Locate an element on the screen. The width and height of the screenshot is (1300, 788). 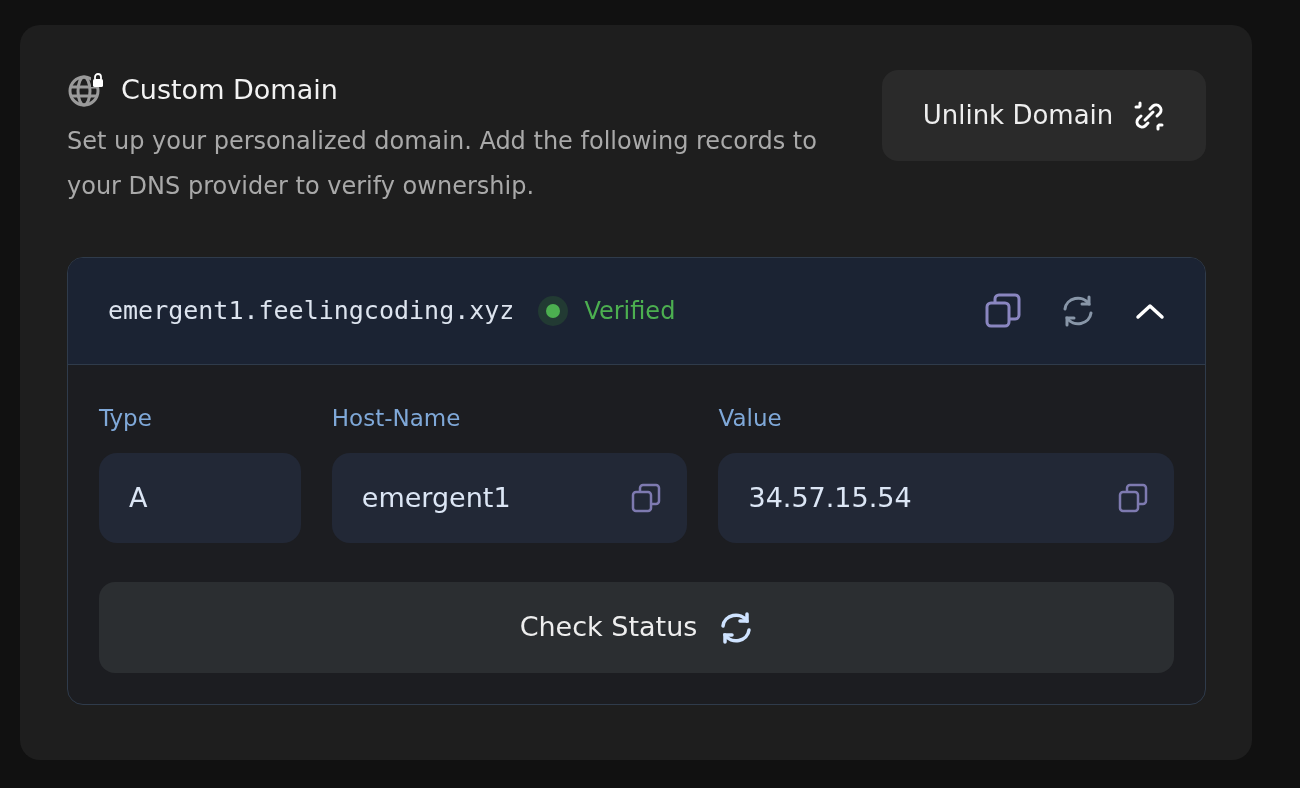
status-indicator is located at coordinates (553, 310).